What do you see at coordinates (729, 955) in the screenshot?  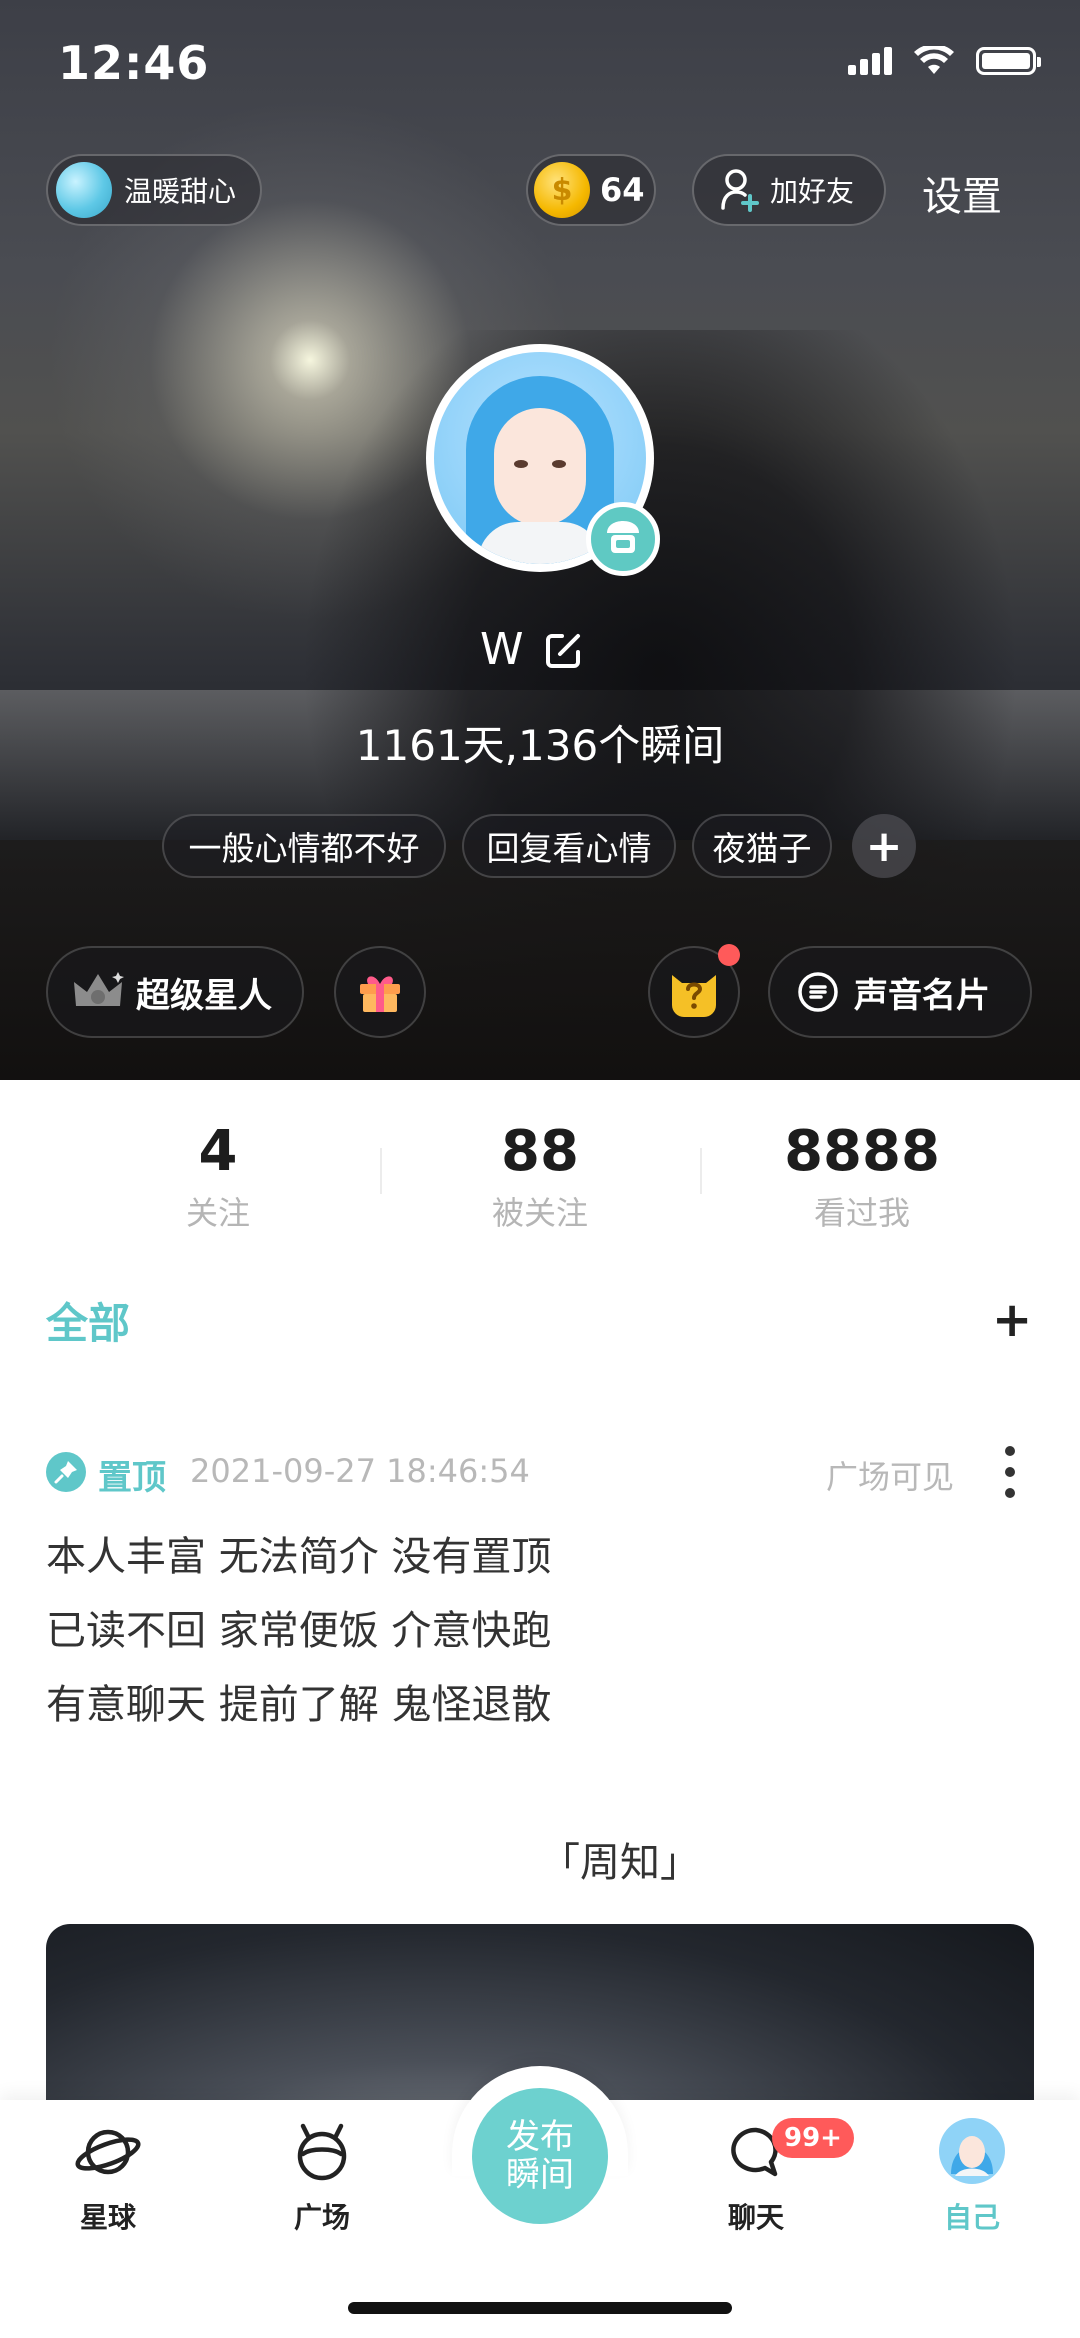 I see `notification-dot` at bounding box center [729, 955].